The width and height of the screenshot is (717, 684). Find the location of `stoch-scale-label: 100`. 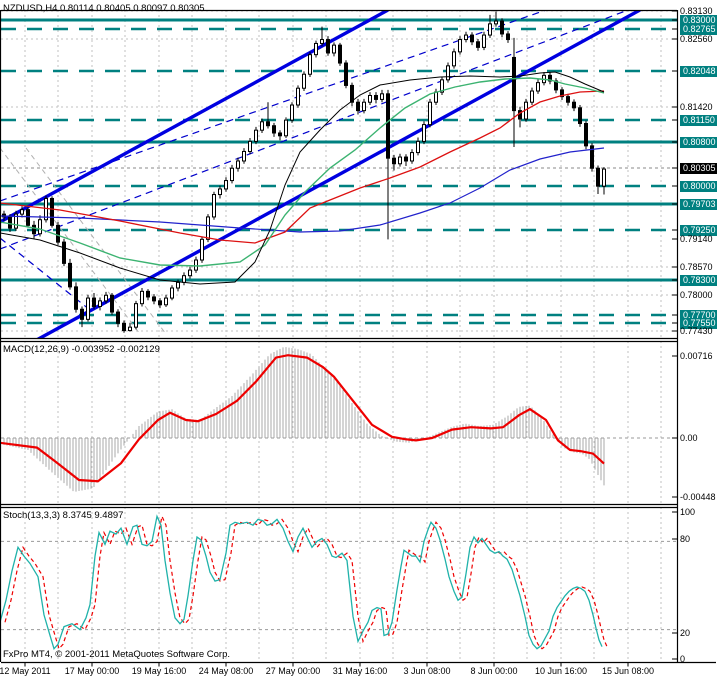

stoch-scale-label: 100 is located at coordinates (688, 511).